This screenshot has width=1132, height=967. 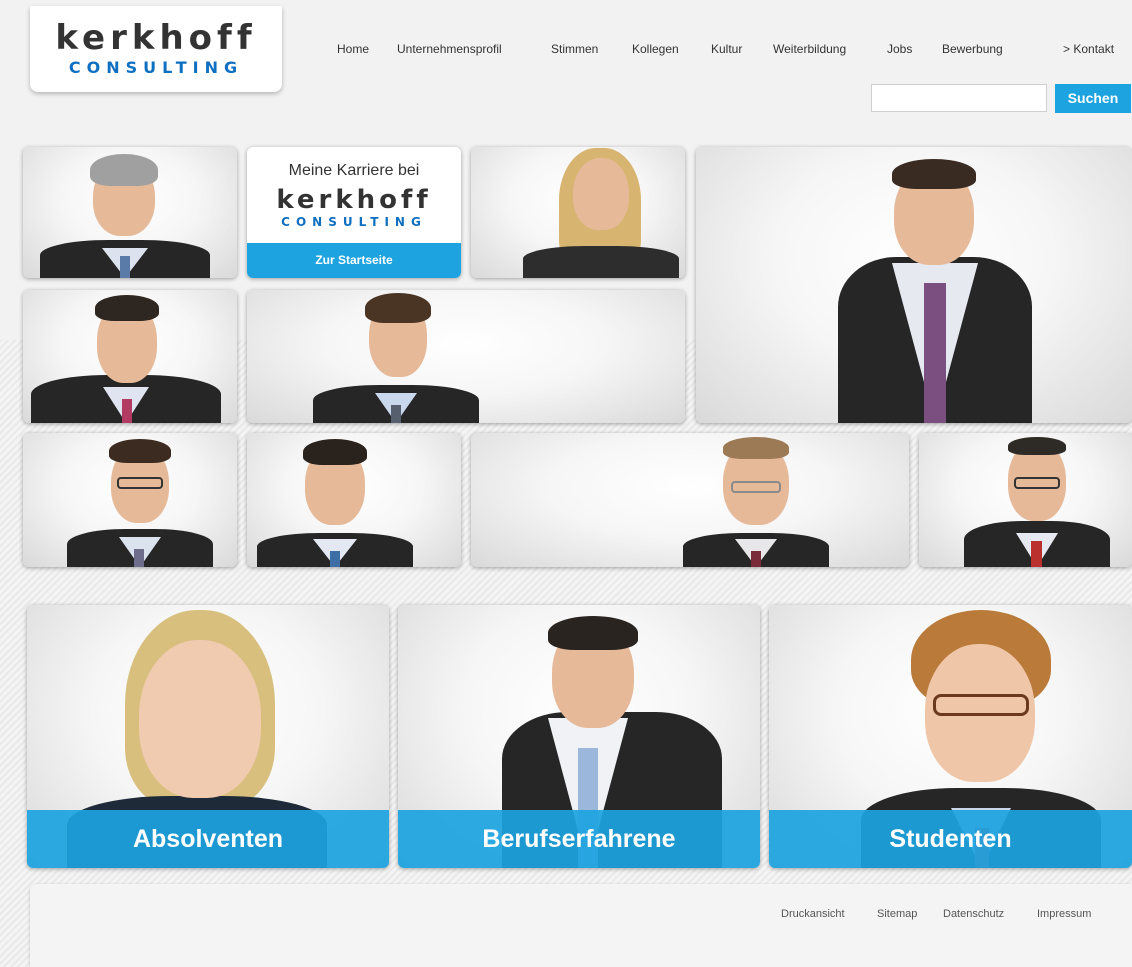 What do you see at coordinates (959, 98) in the screenshot?
I see `search-input` at bounding box center [959, 98].